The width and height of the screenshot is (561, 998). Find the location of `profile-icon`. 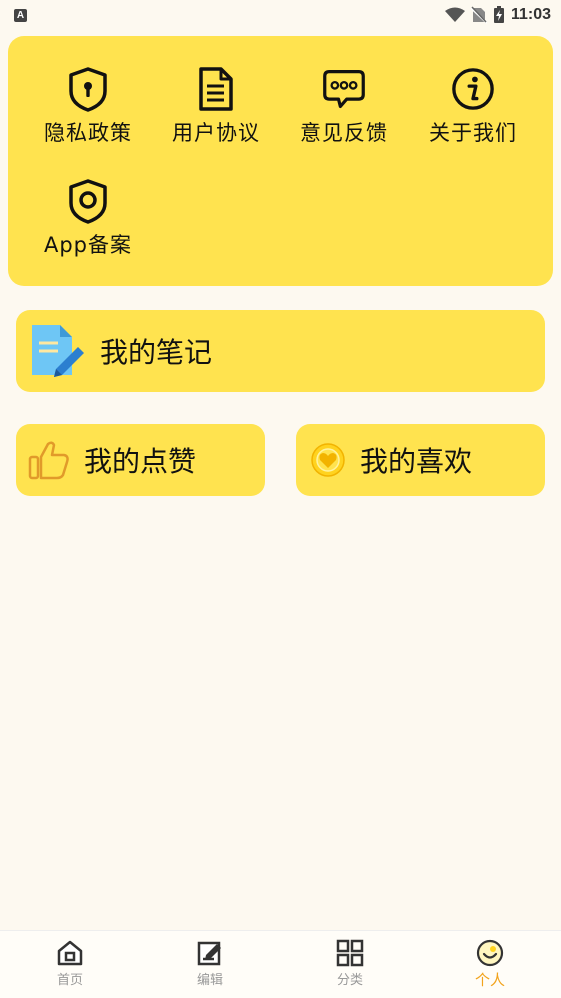

profile-icon is located at coordinates (490, 953).